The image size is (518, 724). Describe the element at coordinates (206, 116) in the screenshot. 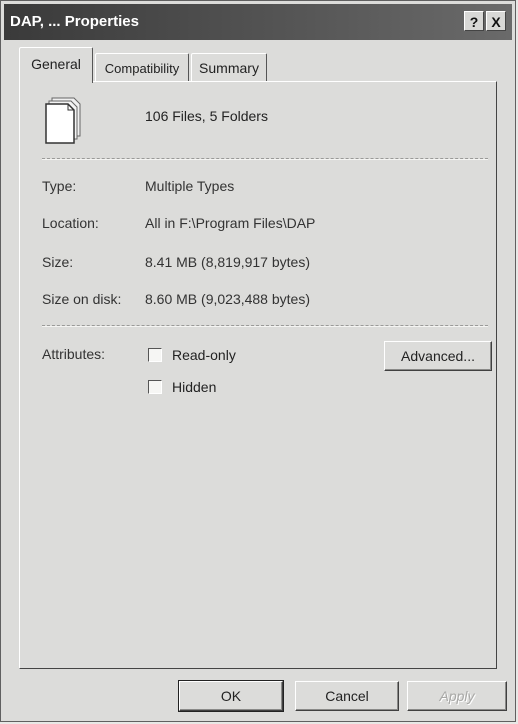

I see `file-count-summary: 106 Files, 5 Folders` at that location.